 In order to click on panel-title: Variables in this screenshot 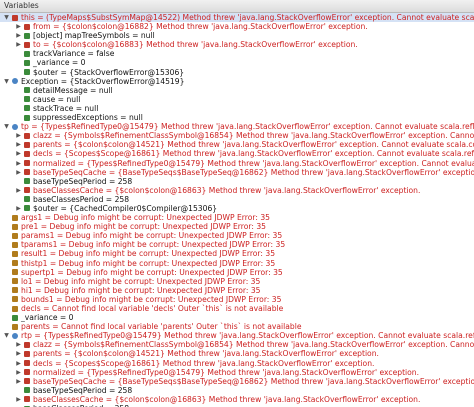, I will do `click(237, 6)`.